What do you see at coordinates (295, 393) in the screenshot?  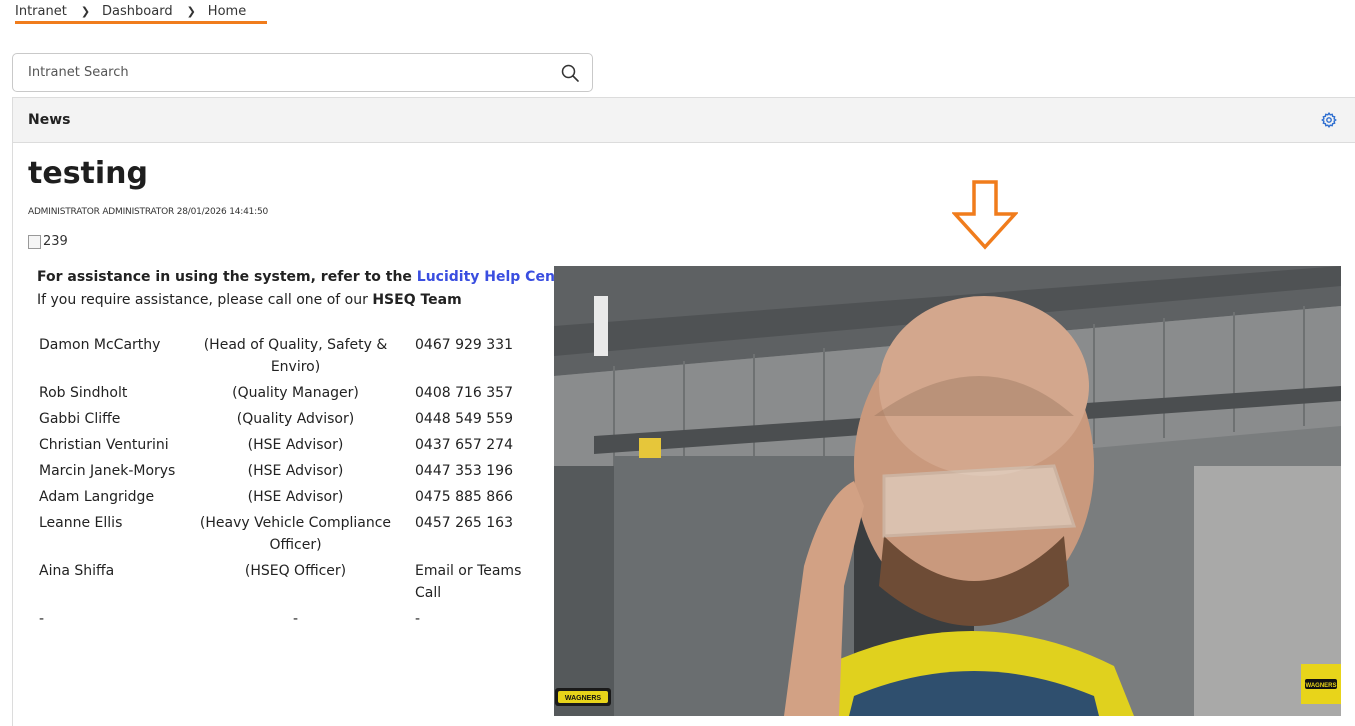 I see `contact-role: (Quality Manager)` at bounding box center [295, 393].